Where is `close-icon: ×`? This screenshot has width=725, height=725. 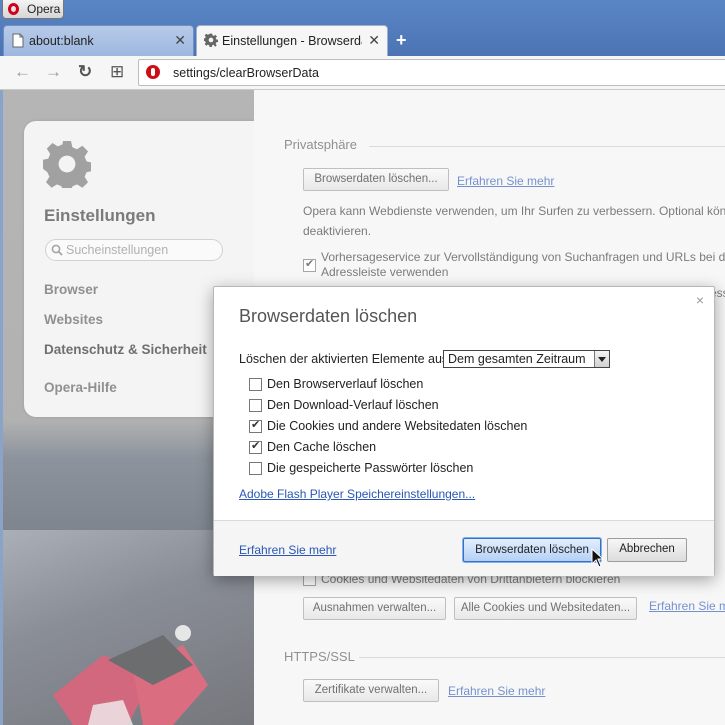
close-icon: × is located at coordinates (700, 300).